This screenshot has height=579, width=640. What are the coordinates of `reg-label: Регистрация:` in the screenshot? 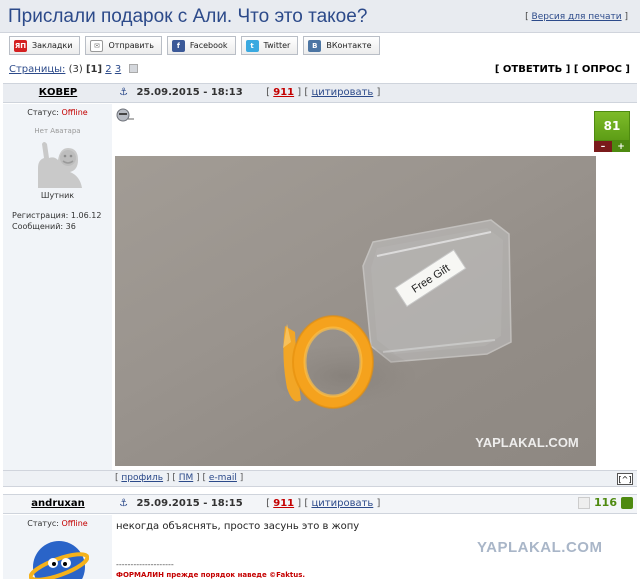 It's located at (40, 215).